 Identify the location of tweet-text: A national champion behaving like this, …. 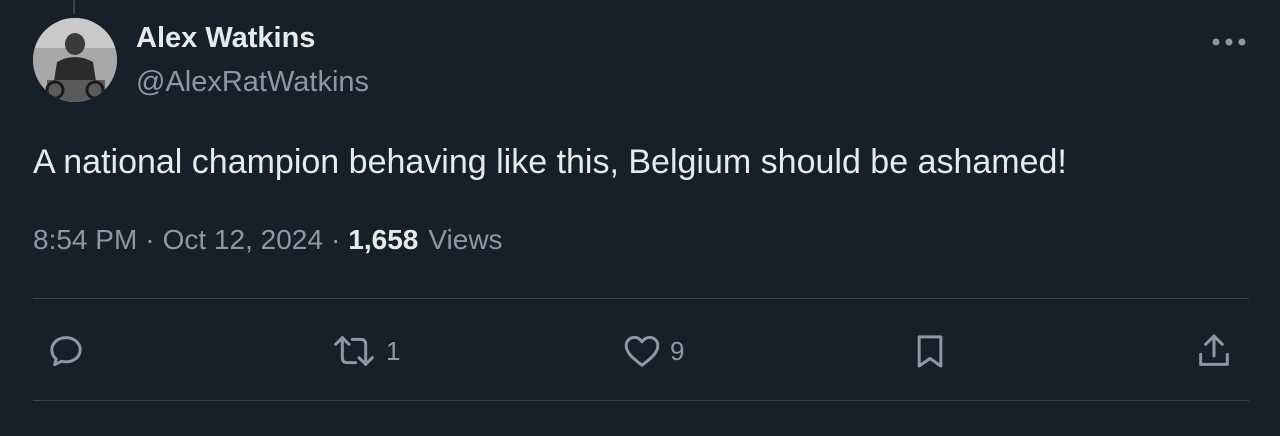
(550, 162).